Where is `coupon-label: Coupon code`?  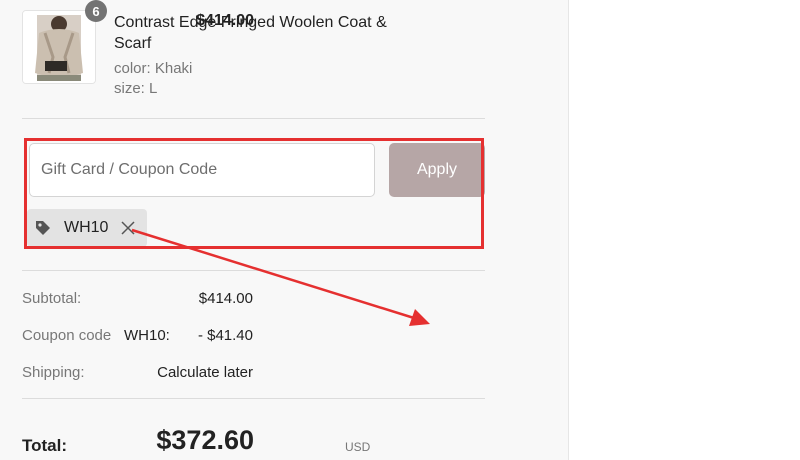
coupon-label: Coupon code is located at coordinates (67, 335).